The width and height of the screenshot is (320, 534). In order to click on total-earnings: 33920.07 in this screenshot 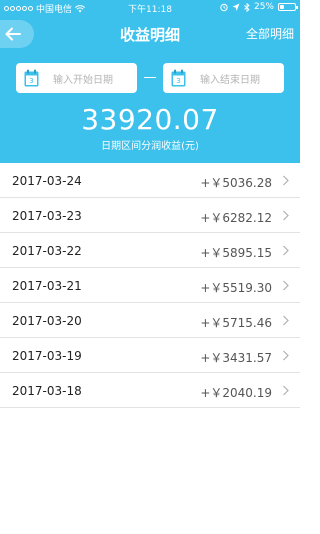, I will do `click(150, 119)`.